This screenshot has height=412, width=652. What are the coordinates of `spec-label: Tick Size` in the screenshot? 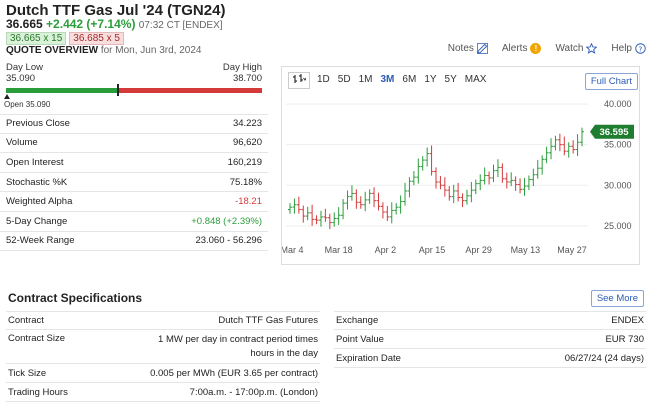 It's located at (27, 373).